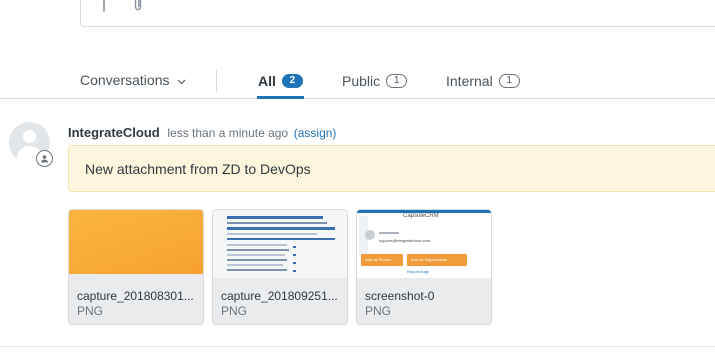 The height and width of the screenshot is (362, 715). I want to click on tab-all-count-badge: 2, so click(292, 81).